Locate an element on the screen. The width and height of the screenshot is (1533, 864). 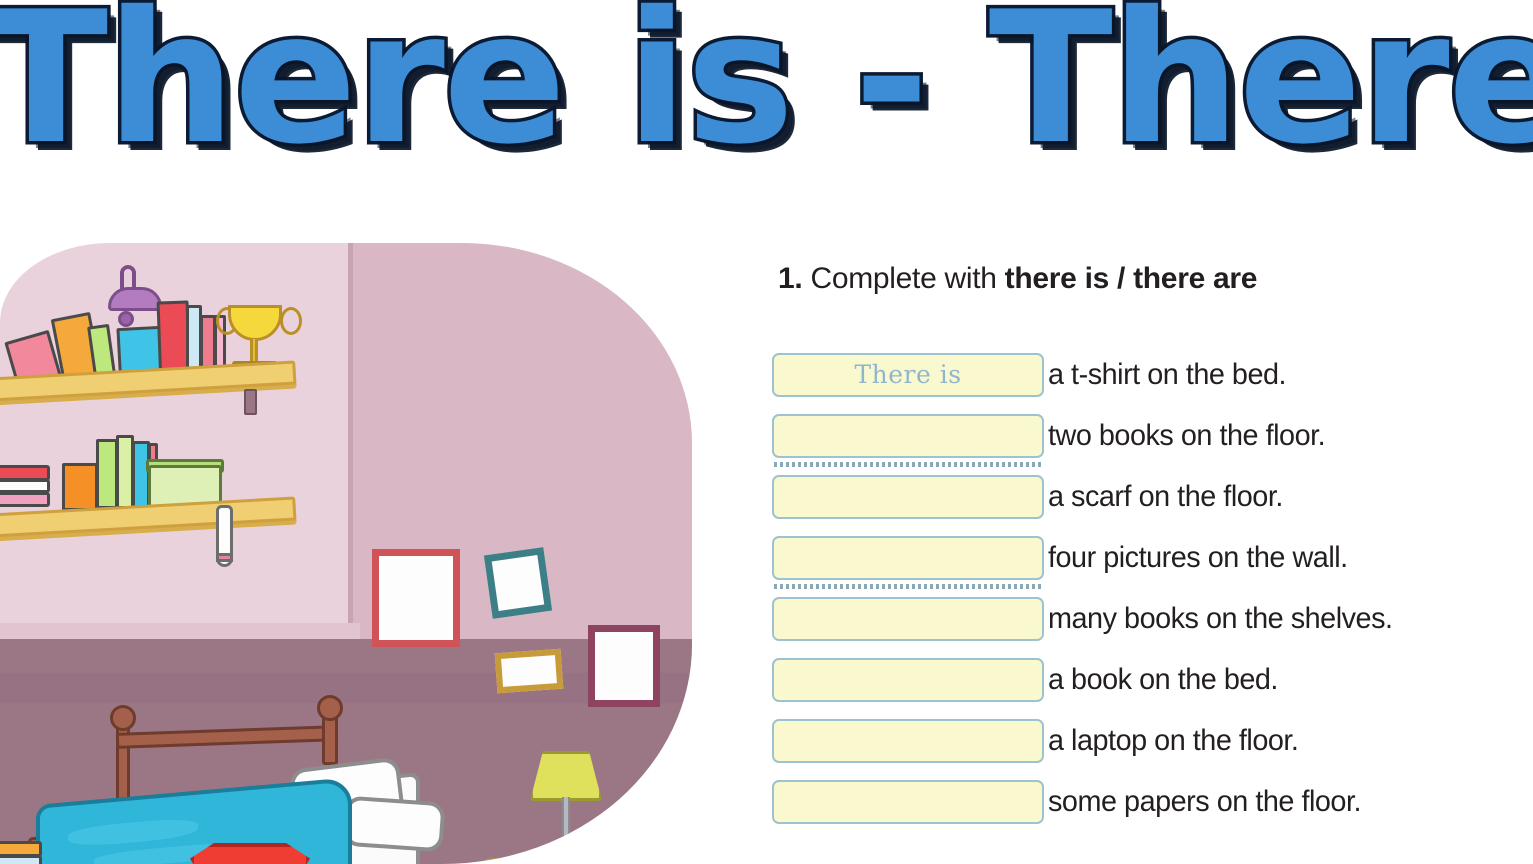
answer-value-1: There is is located at coordinates (908, 374).